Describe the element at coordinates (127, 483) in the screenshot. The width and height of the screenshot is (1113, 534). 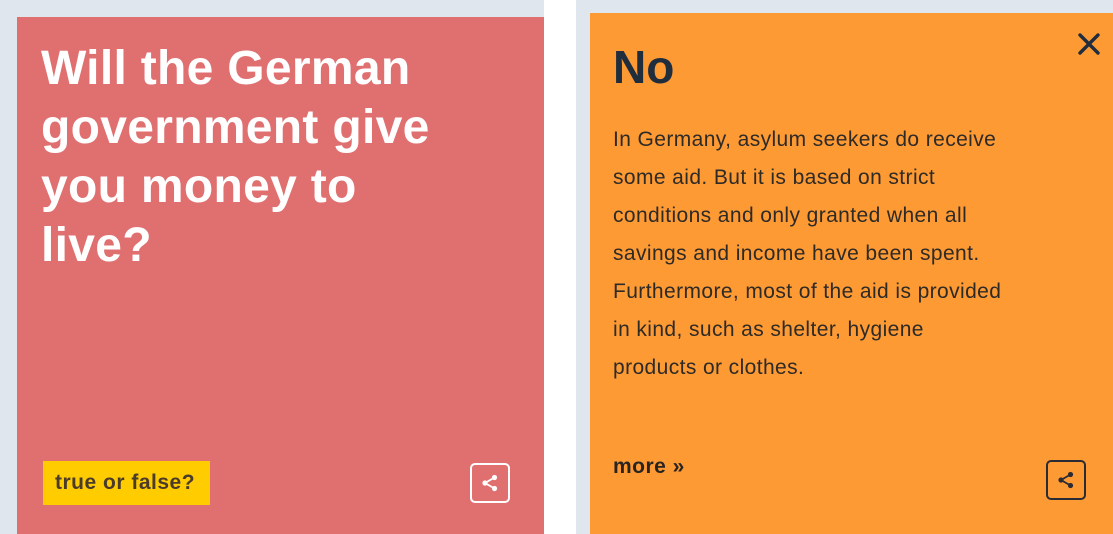
I see `true-or-false-badge: true or false?` at that location.